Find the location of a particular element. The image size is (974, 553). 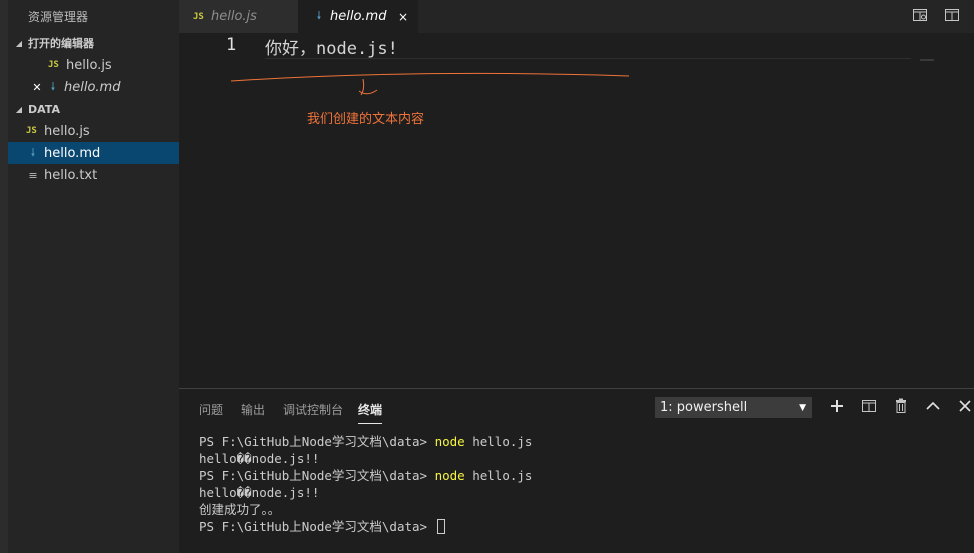

close-icon: ✕ is located at coordinates (37, 87).